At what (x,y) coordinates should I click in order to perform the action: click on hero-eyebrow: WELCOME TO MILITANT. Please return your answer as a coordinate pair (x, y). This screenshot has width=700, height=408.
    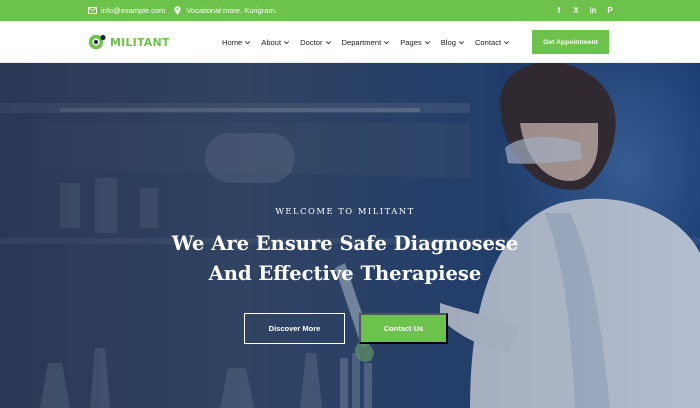
    Looking at the image, I should click on (345, 211).